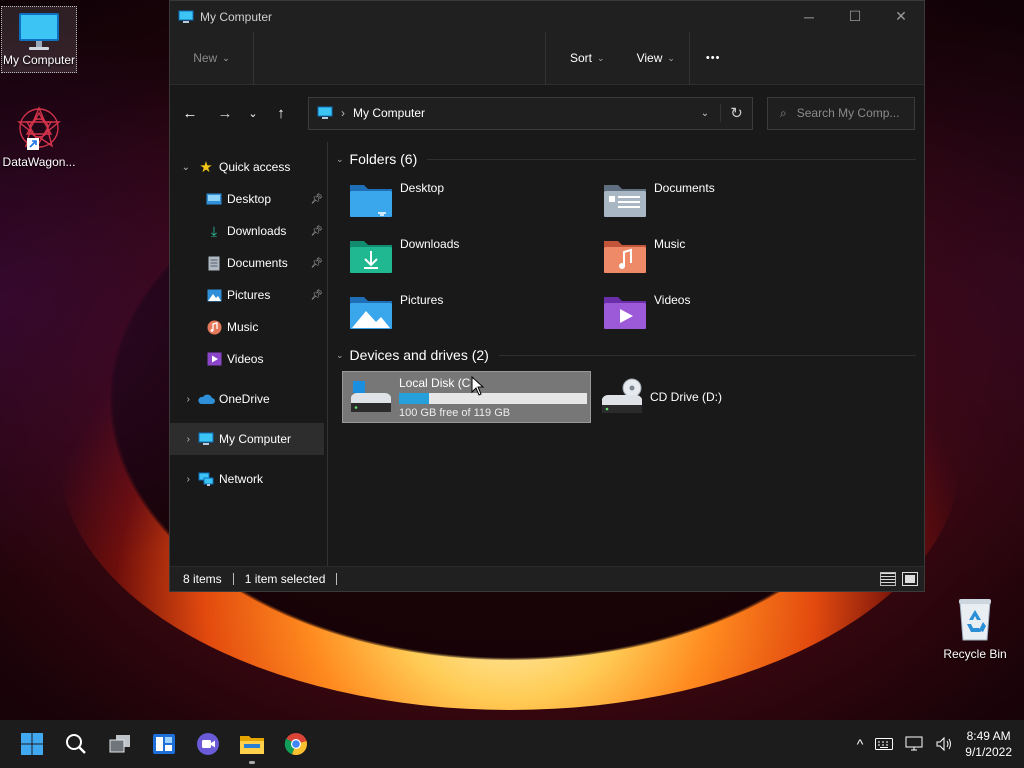 The image size is (1024, 768). What do you see at coordinates (296, 744) in the screenshot?
I see `chrome-button` at bounding box center [296, 744].